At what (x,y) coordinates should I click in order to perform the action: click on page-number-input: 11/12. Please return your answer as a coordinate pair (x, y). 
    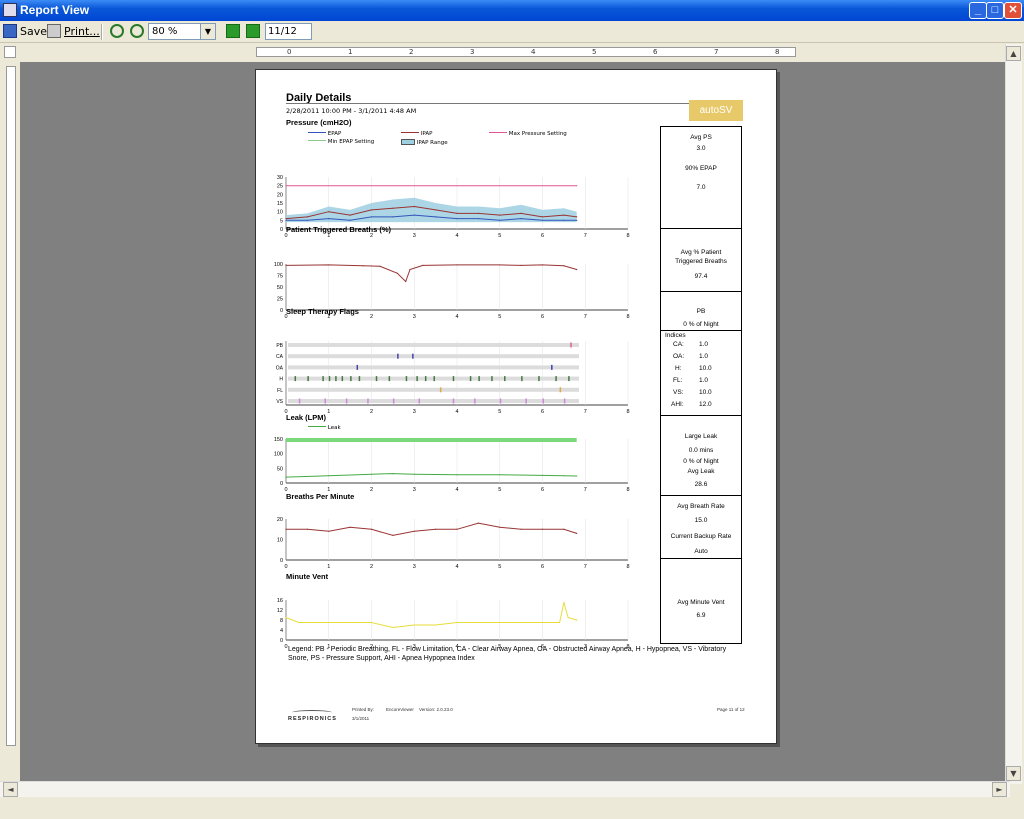
    Looking at the image, I should click on (288, 31).